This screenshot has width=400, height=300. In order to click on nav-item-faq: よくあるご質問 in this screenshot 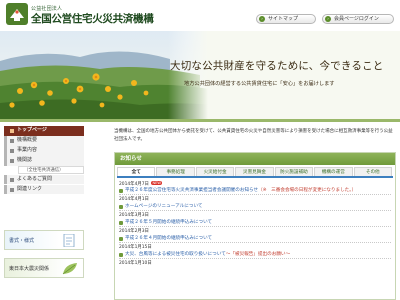, I will do `click(44, 179)`.